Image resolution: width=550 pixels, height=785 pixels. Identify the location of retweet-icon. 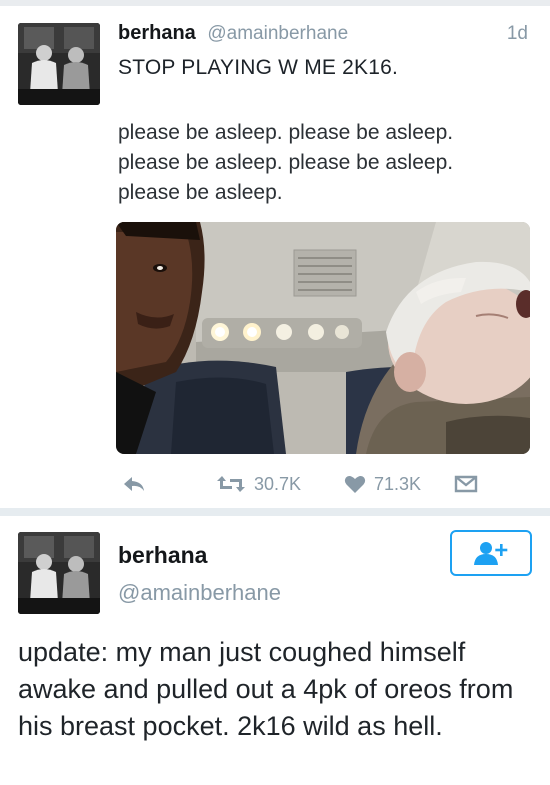
(231, 484).